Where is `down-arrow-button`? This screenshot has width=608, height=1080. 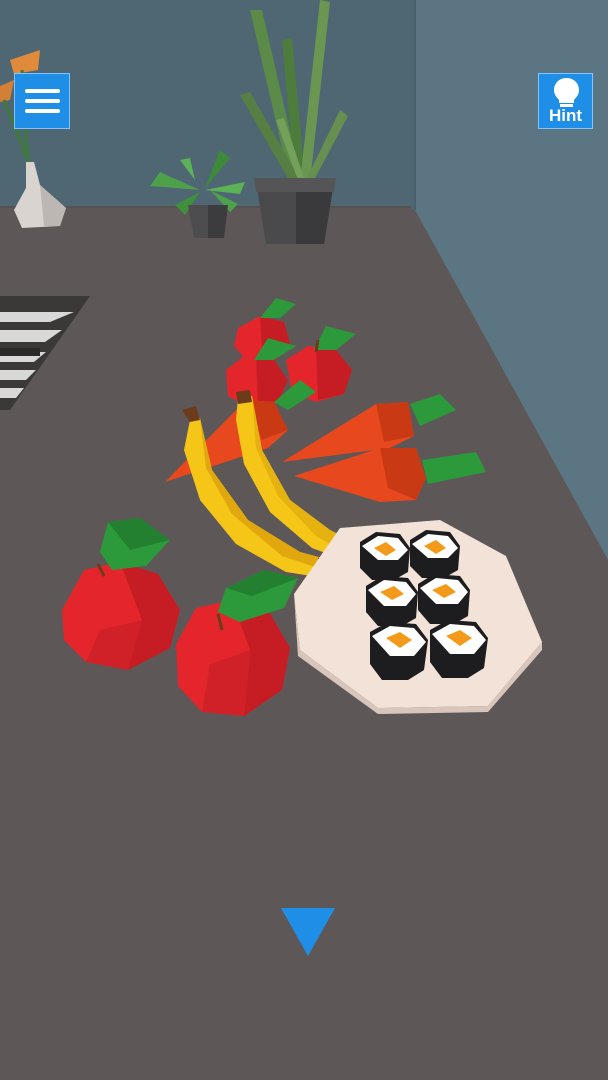
down-arrow-button is located at coordinates (308, 932).